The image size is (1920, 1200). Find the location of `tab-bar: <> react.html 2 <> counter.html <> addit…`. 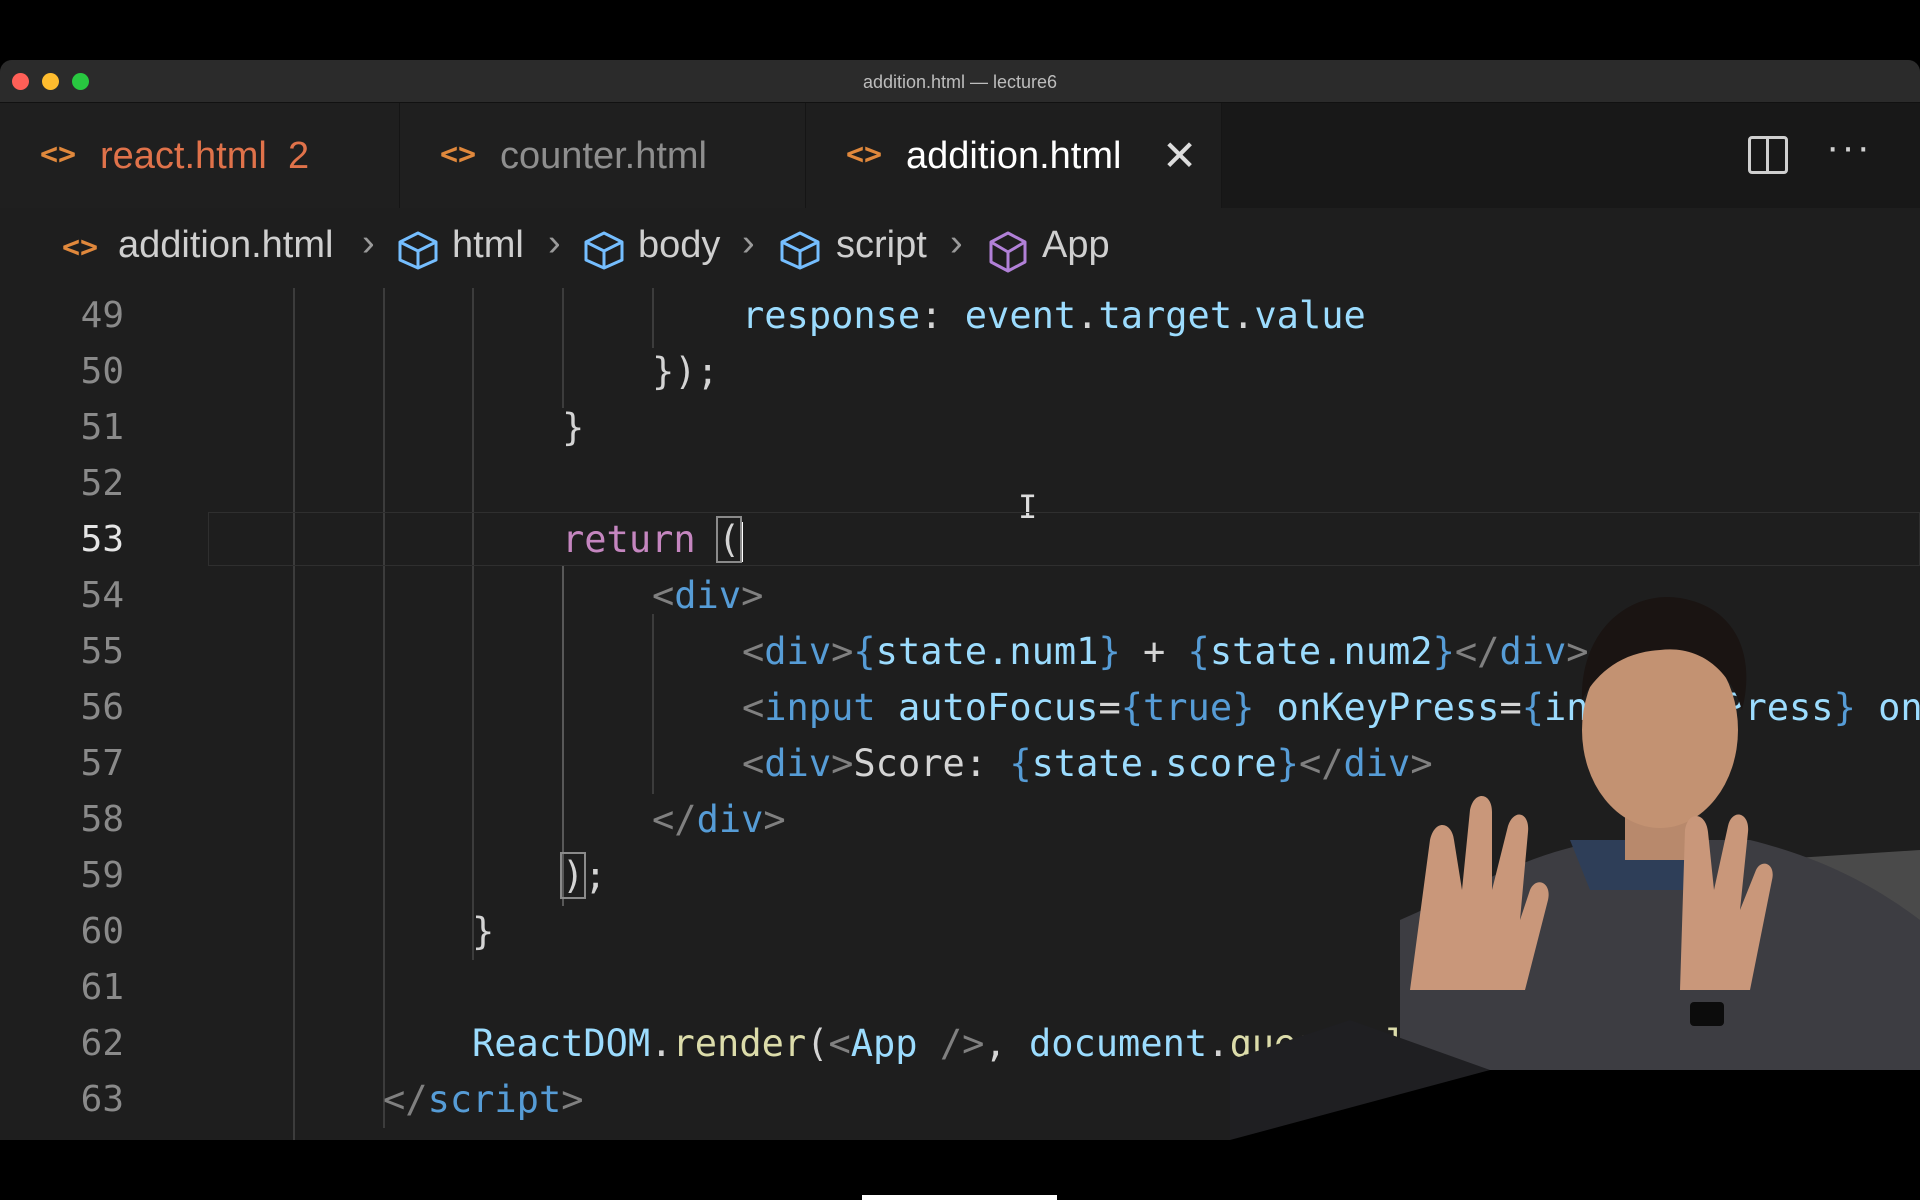

tab-bar: <> react.html 2 <> counter.html <> addit… is located at coordinates (960, 155).